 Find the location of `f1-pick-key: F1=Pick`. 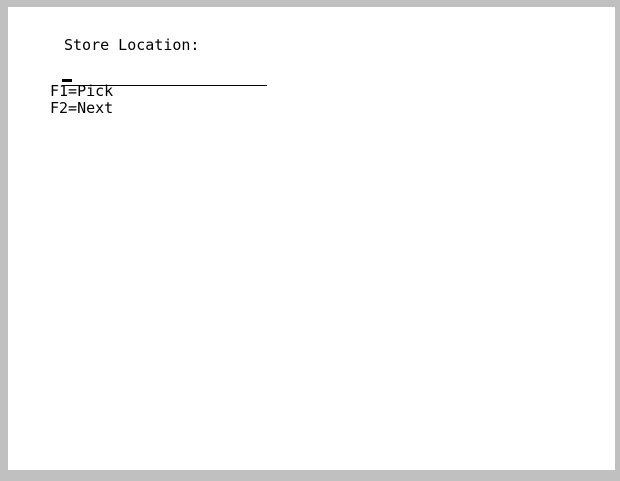

f1-pick-key: F1=Pick is located at coordinates (81, 91).